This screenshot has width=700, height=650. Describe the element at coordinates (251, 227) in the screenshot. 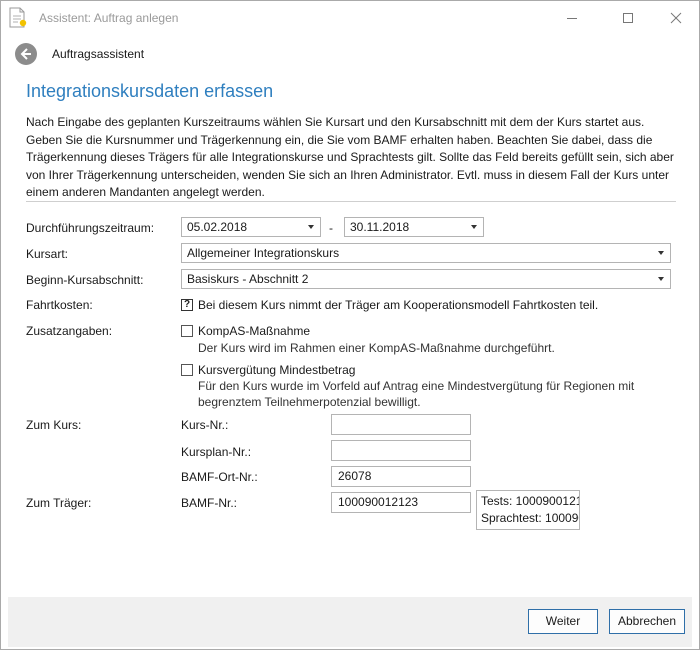

I see `period-from-date-picker: 05.02.2018` at that location.